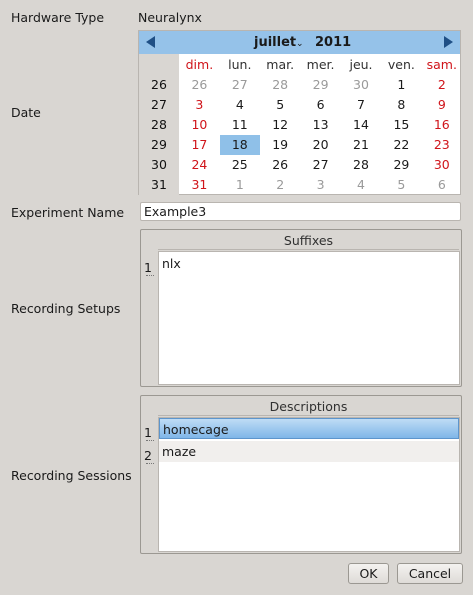  Describe the element at coordinates (321, 145) in the screenshot. I see `calendar-day: 20` at that location.